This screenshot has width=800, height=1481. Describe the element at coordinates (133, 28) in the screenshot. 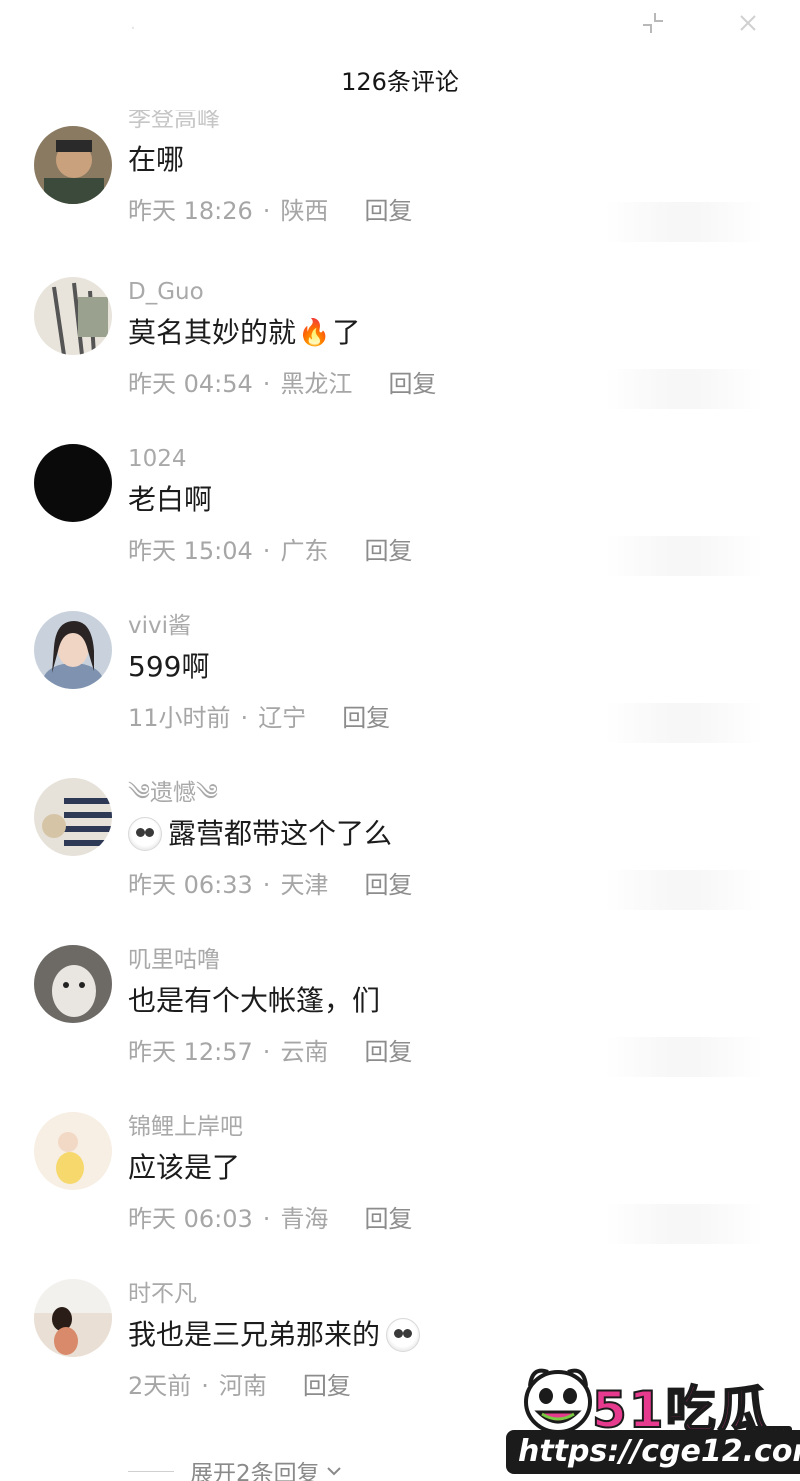

I see `ghost-title: ·` at that location.